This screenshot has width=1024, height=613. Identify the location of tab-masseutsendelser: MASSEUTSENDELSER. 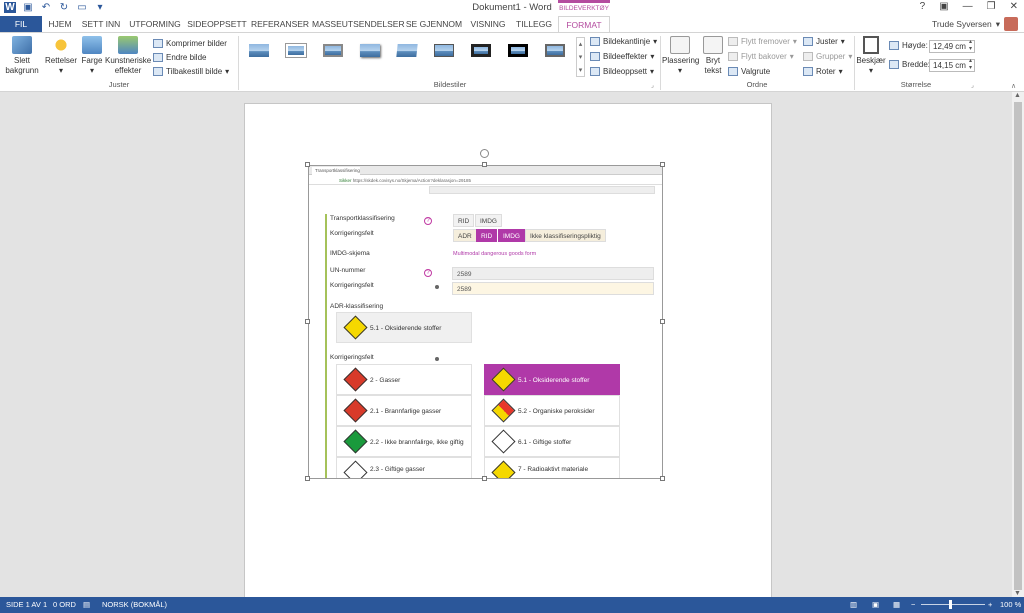
(358, 24).